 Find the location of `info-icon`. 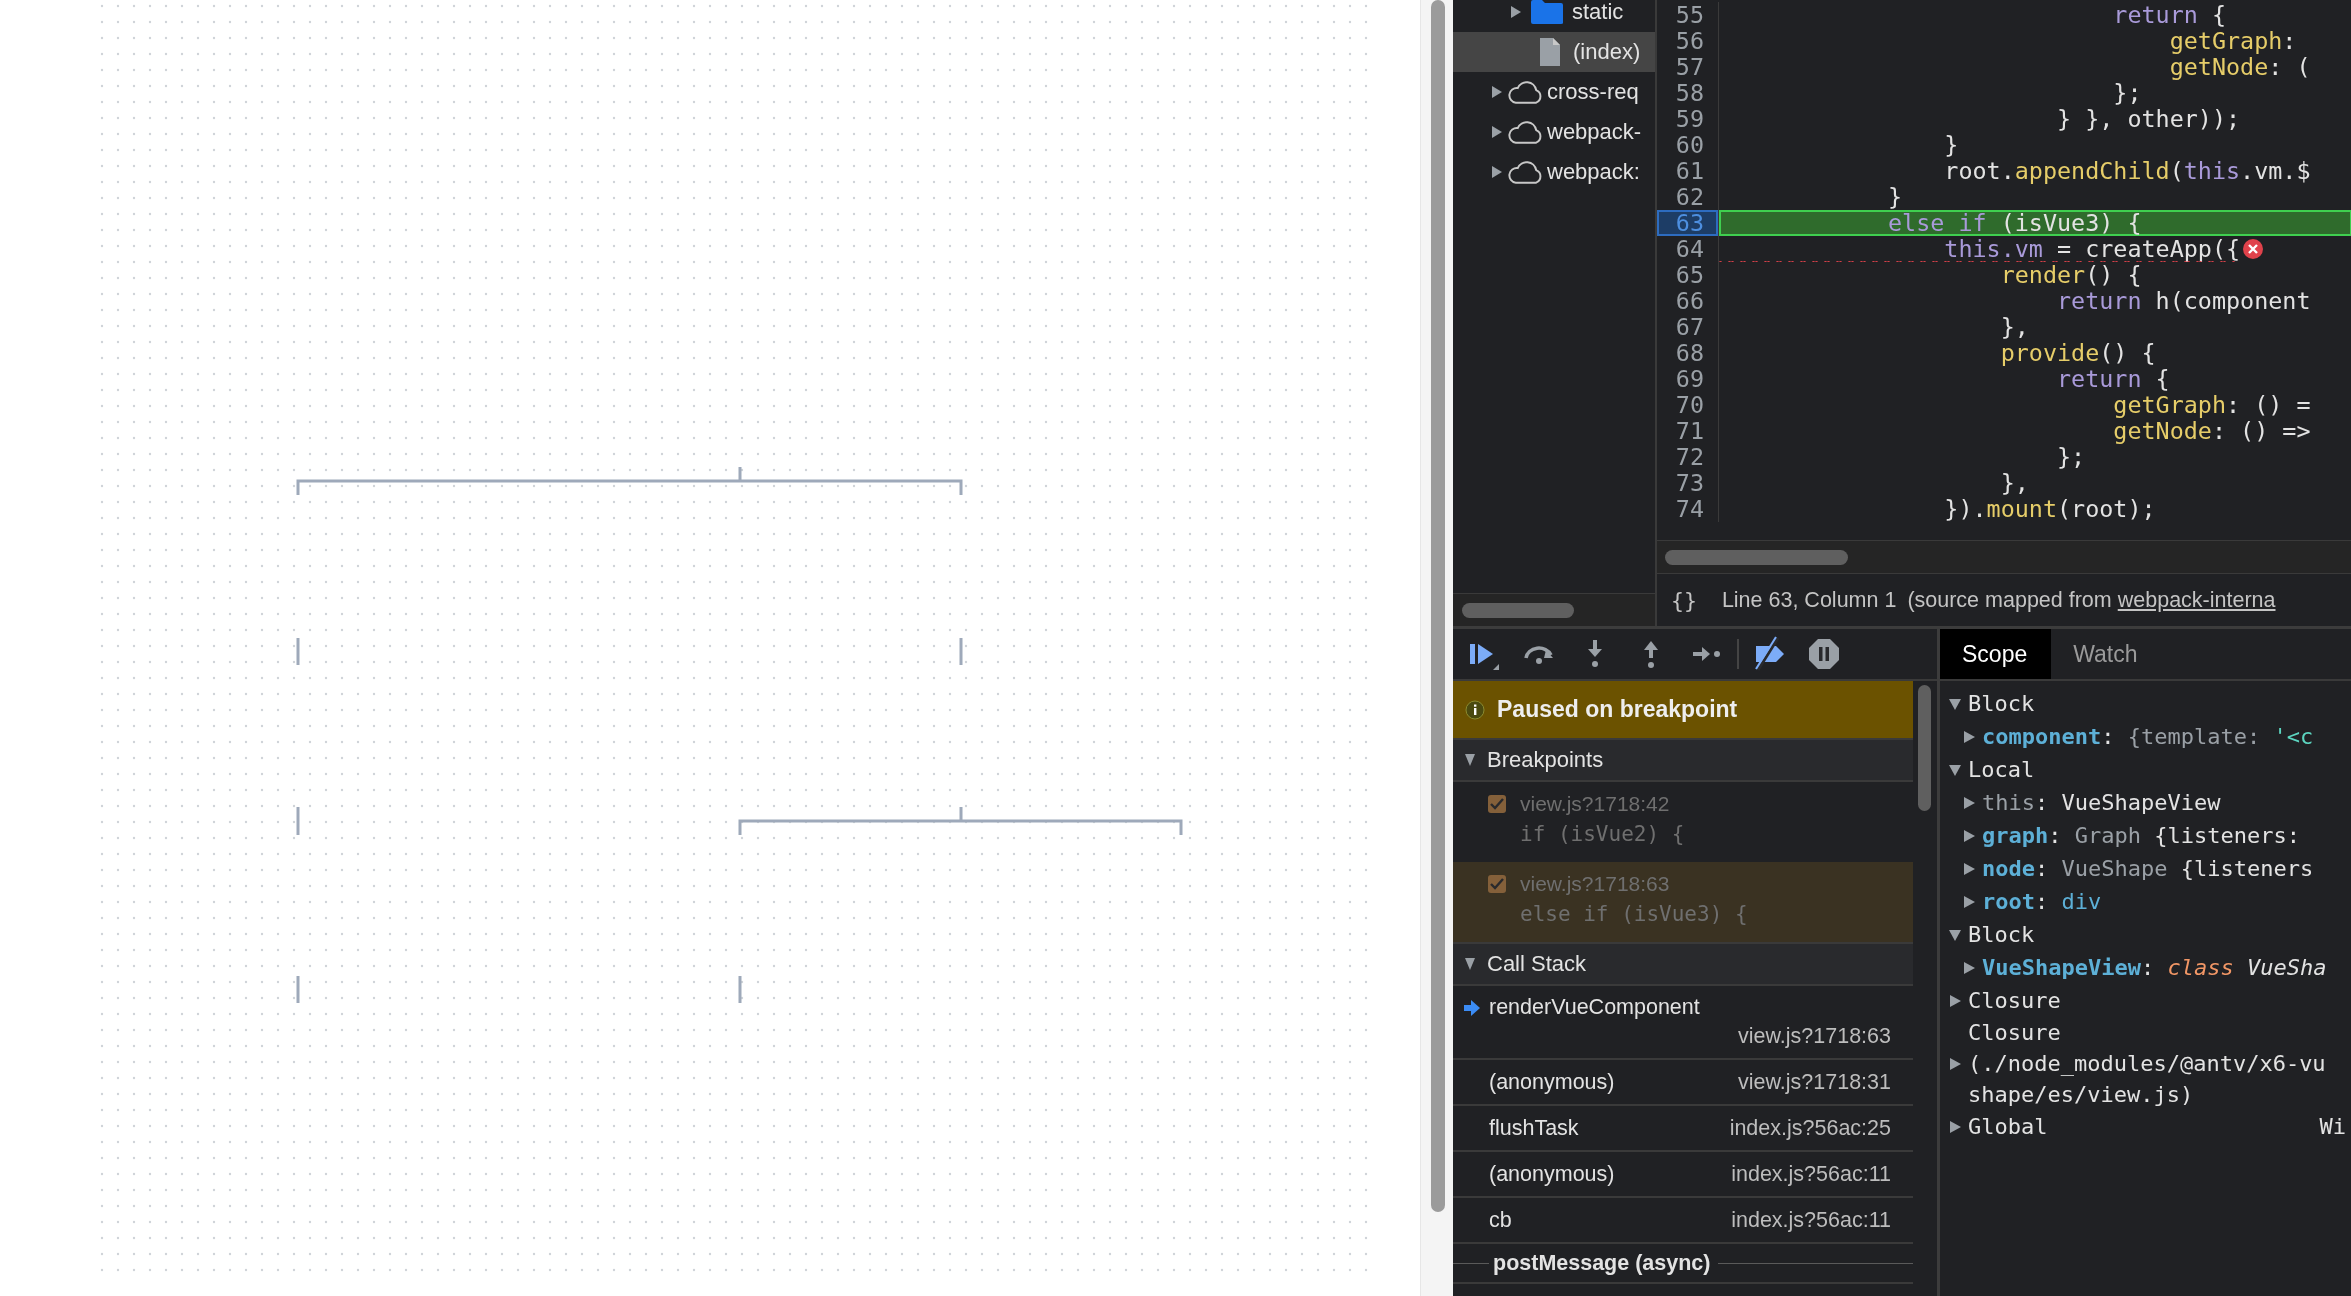

info-icon is located at coordinates (1475, 709).